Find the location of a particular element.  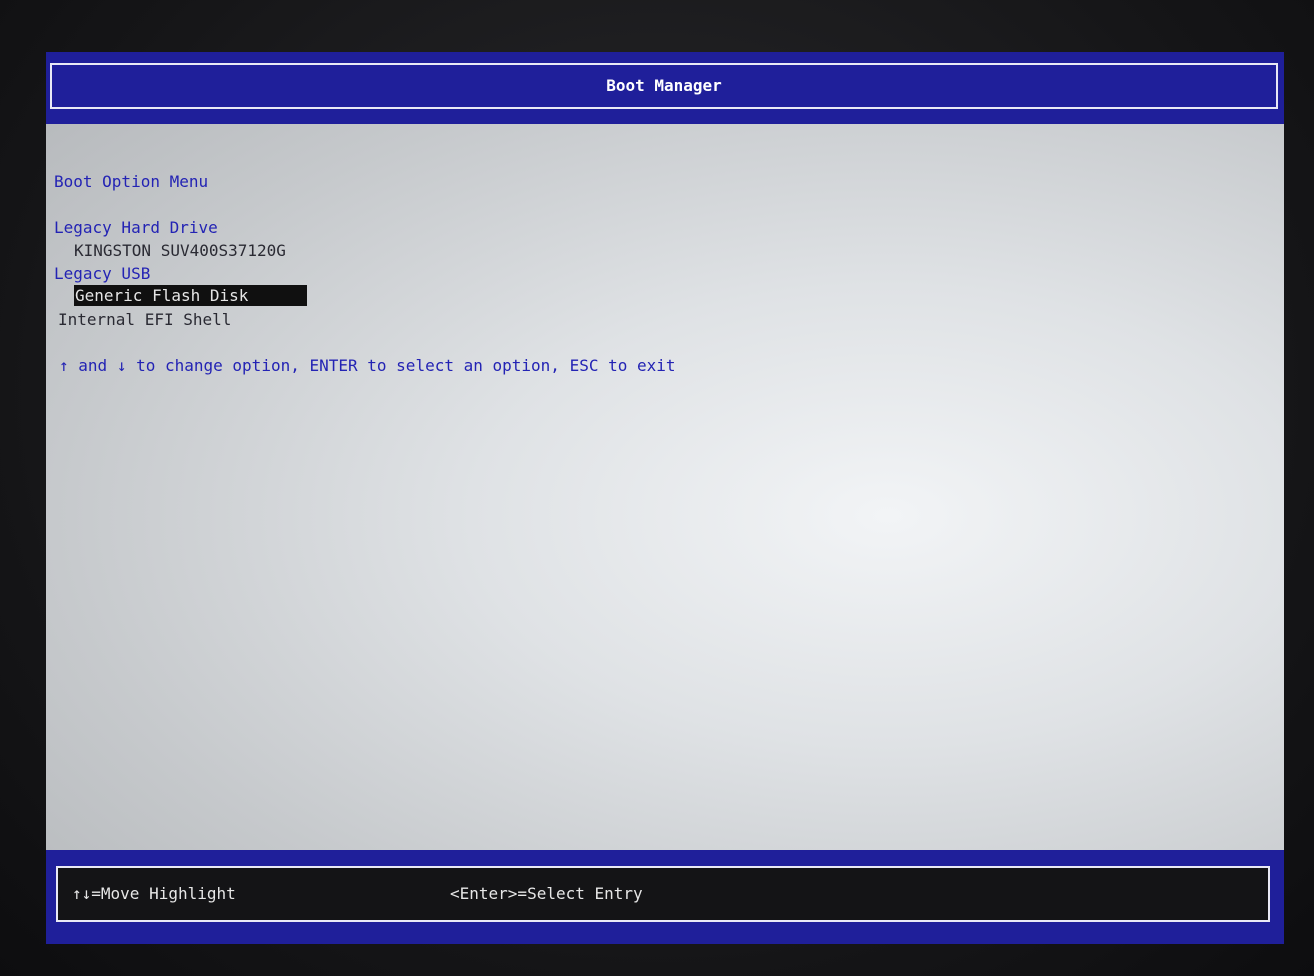

page-title: Boot Manager is located at coordinates (664, 85).